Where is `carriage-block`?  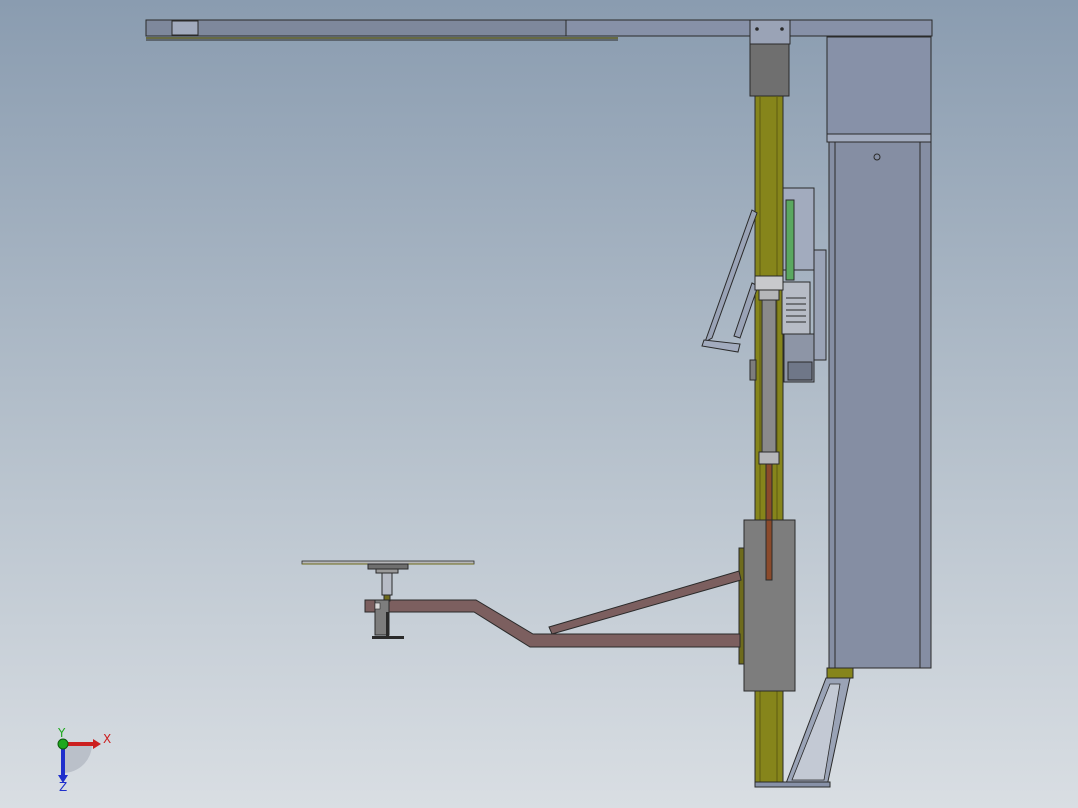 carriage-block is located at coordinates (767, 605).